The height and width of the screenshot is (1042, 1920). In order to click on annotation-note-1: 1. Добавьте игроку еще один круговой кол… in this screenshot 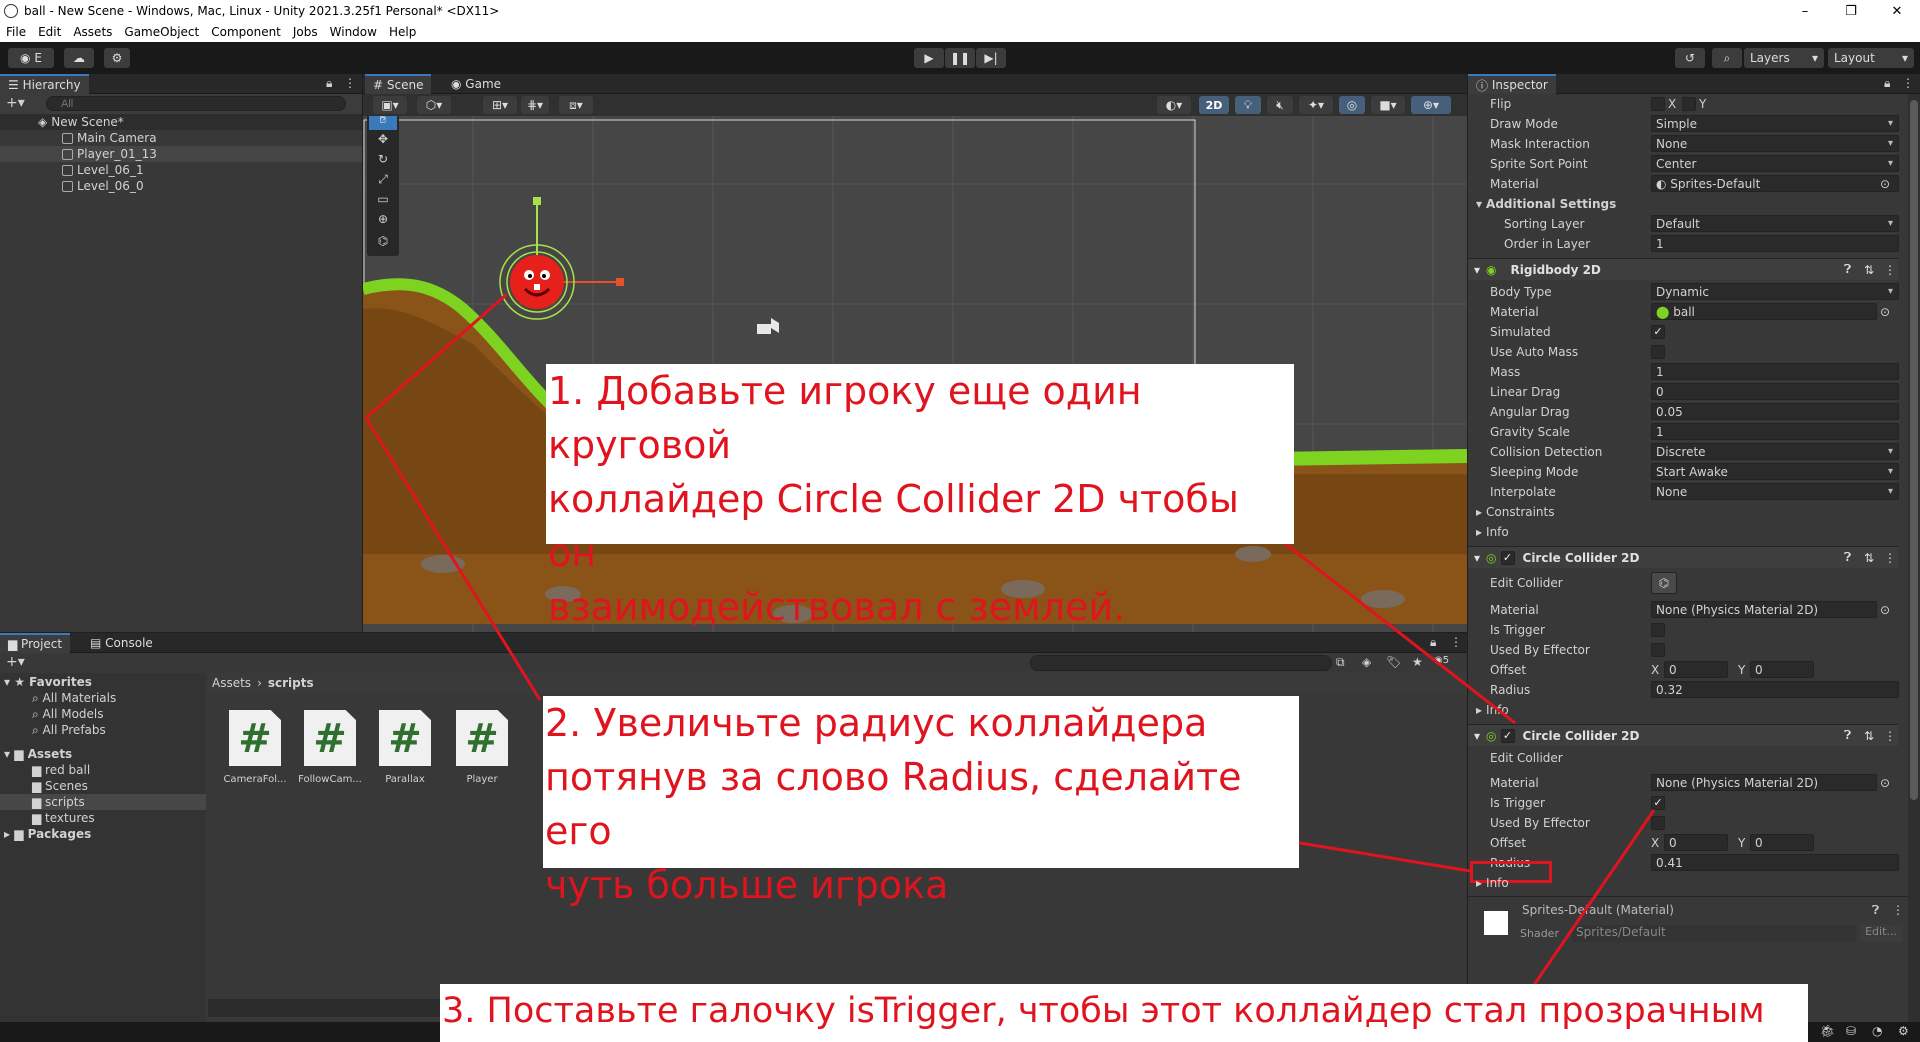, I will do `click(920, 496)`.